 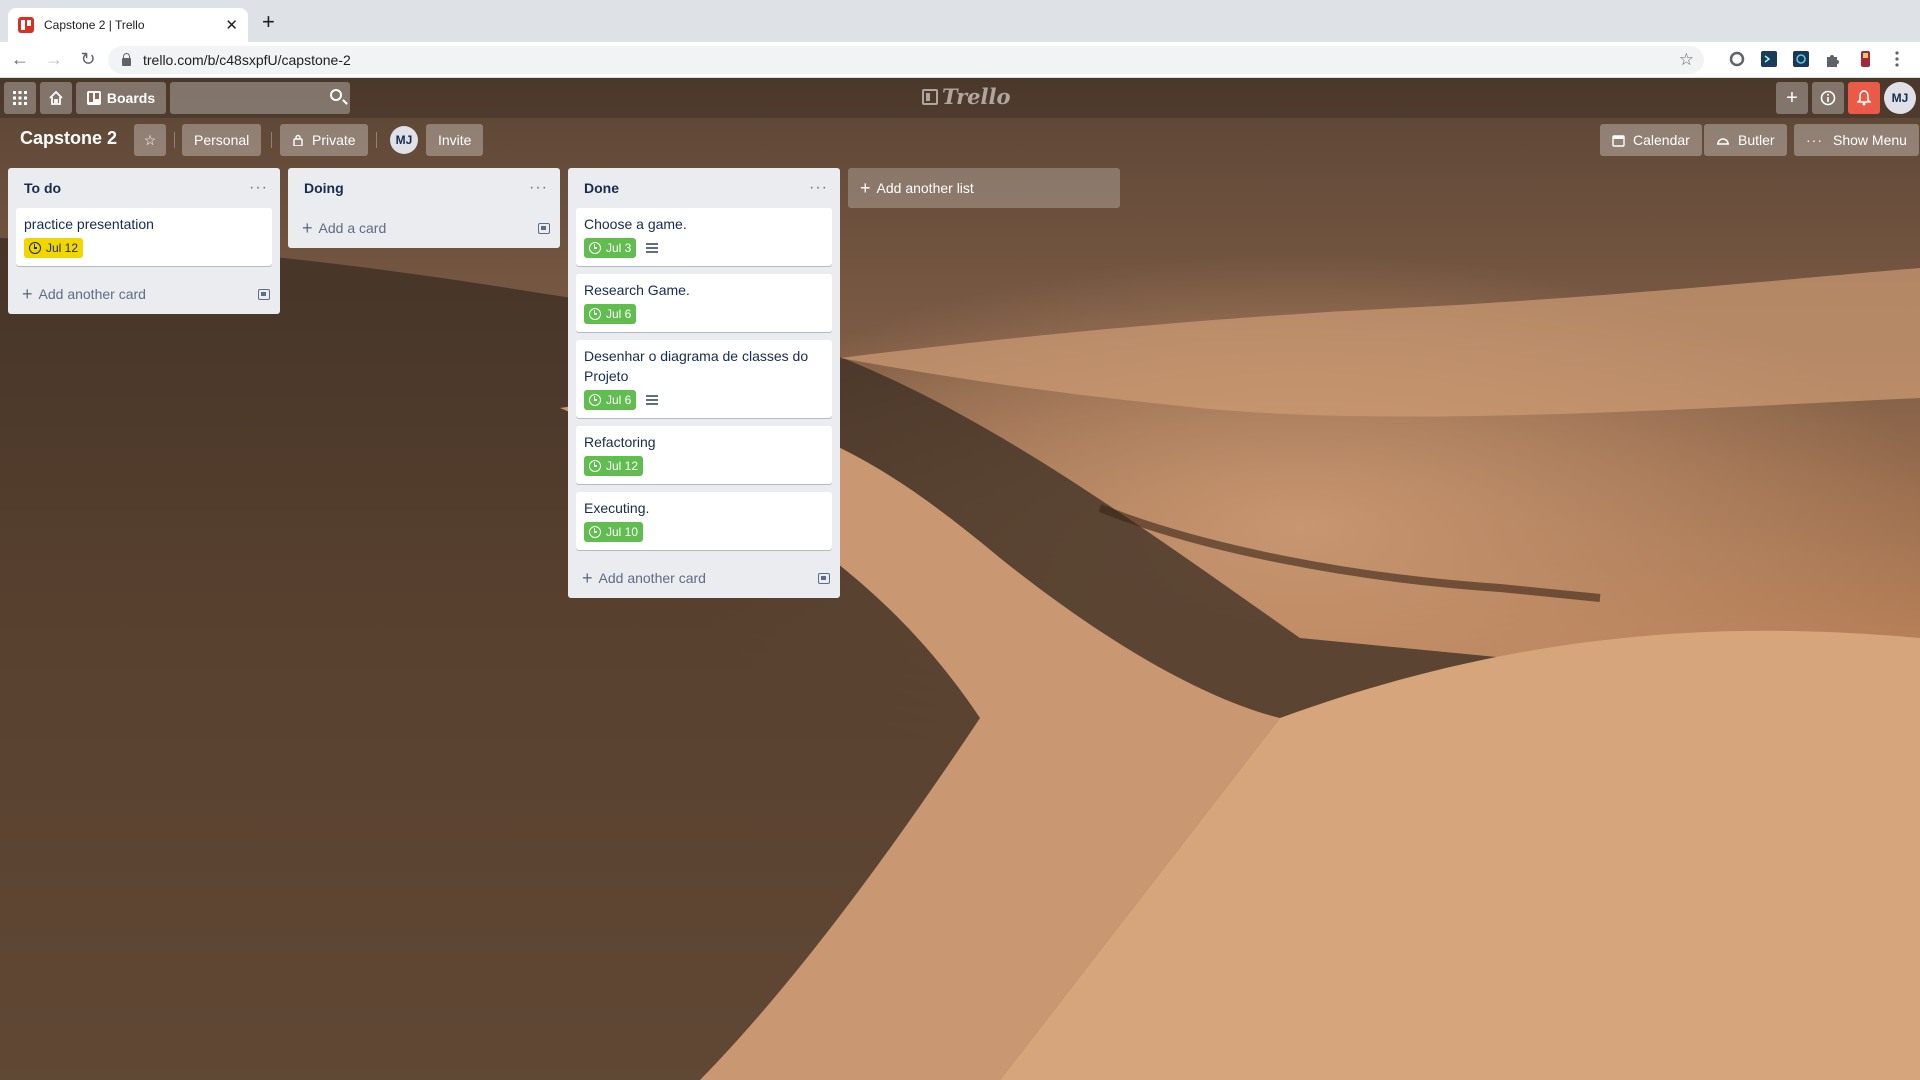 I want to click on list-header: Done ···, so click(x=704, y=188).